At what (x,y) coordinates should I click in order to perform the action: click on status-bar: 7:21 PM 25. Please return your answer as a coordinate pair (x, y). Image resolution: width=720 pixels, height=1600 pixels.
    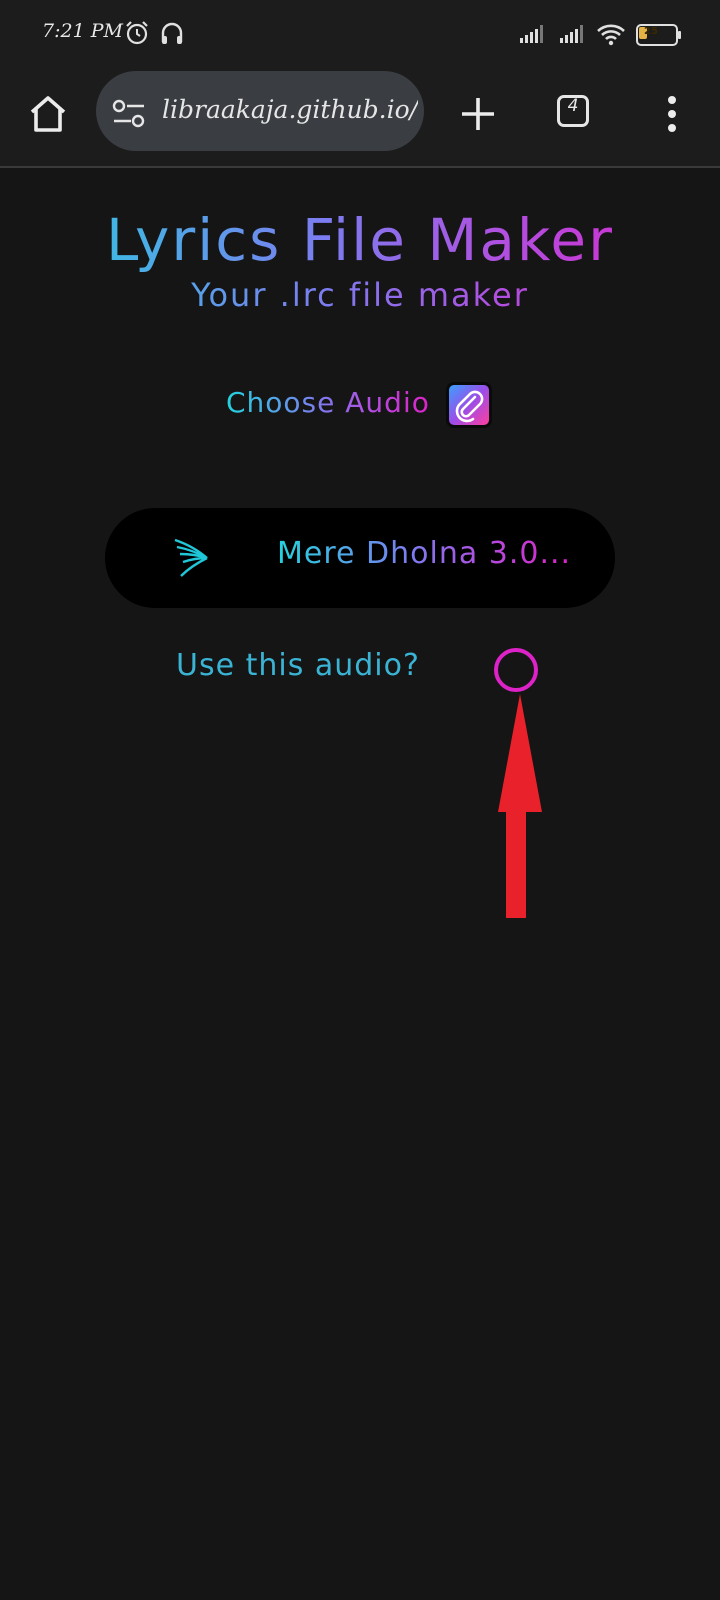
    Looking at the image, I should click on (360, 34).